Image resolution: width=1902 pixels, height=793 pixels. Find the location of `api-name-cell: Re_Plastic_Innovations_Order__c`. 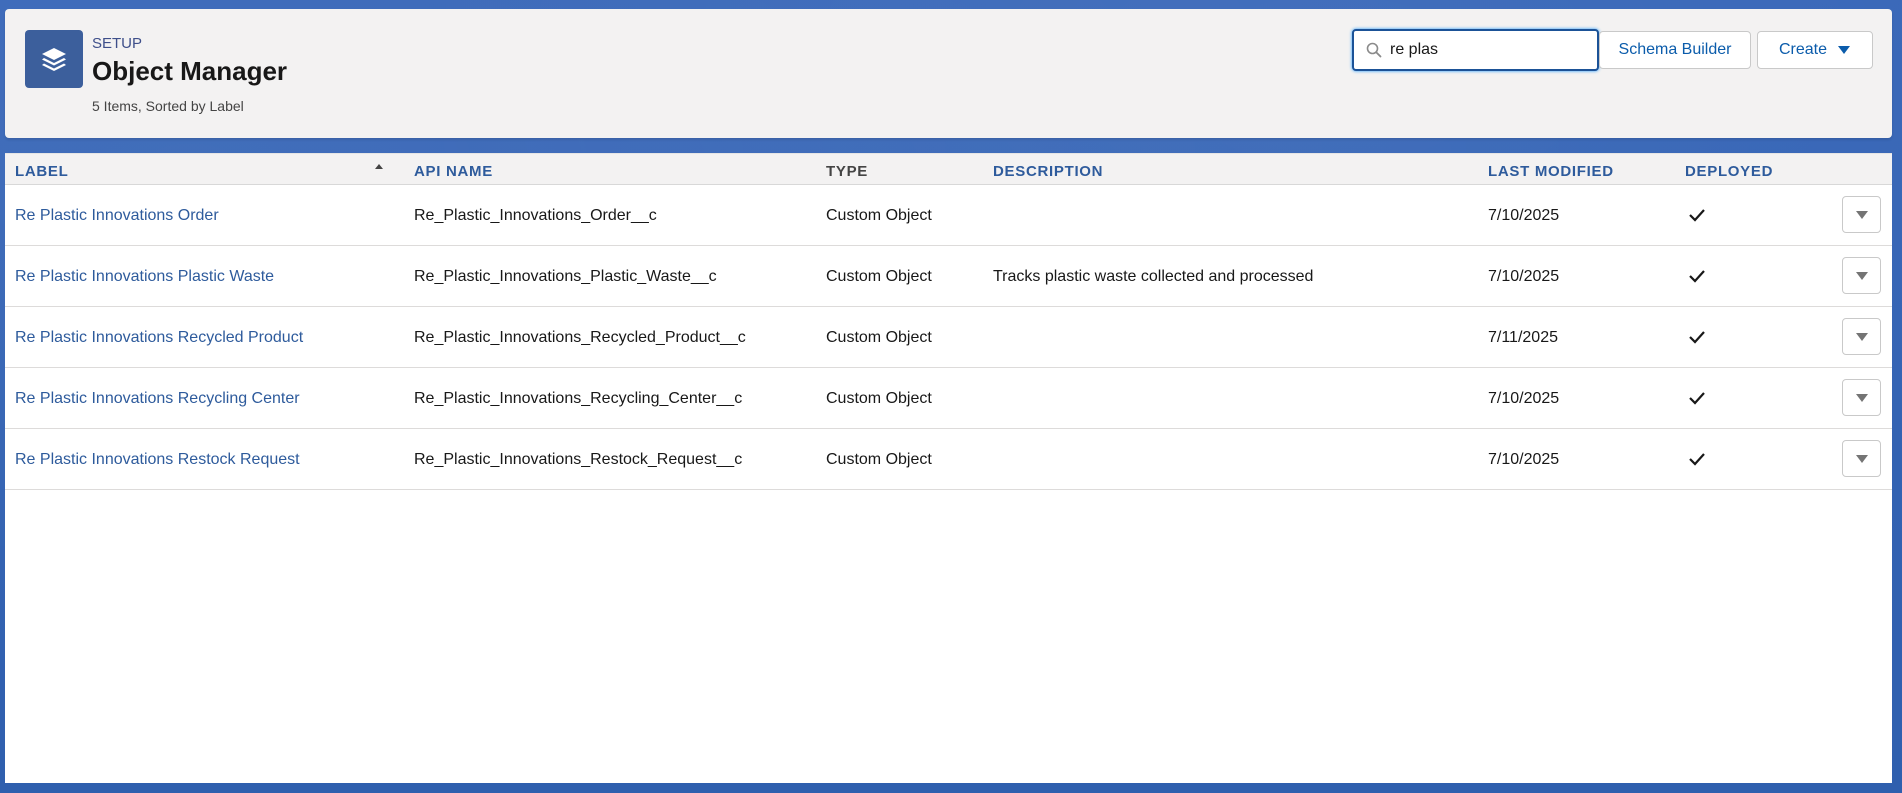

api-name-cell: Re_Plastic_Innovations_Order__c is located at coordinates (535, 215).